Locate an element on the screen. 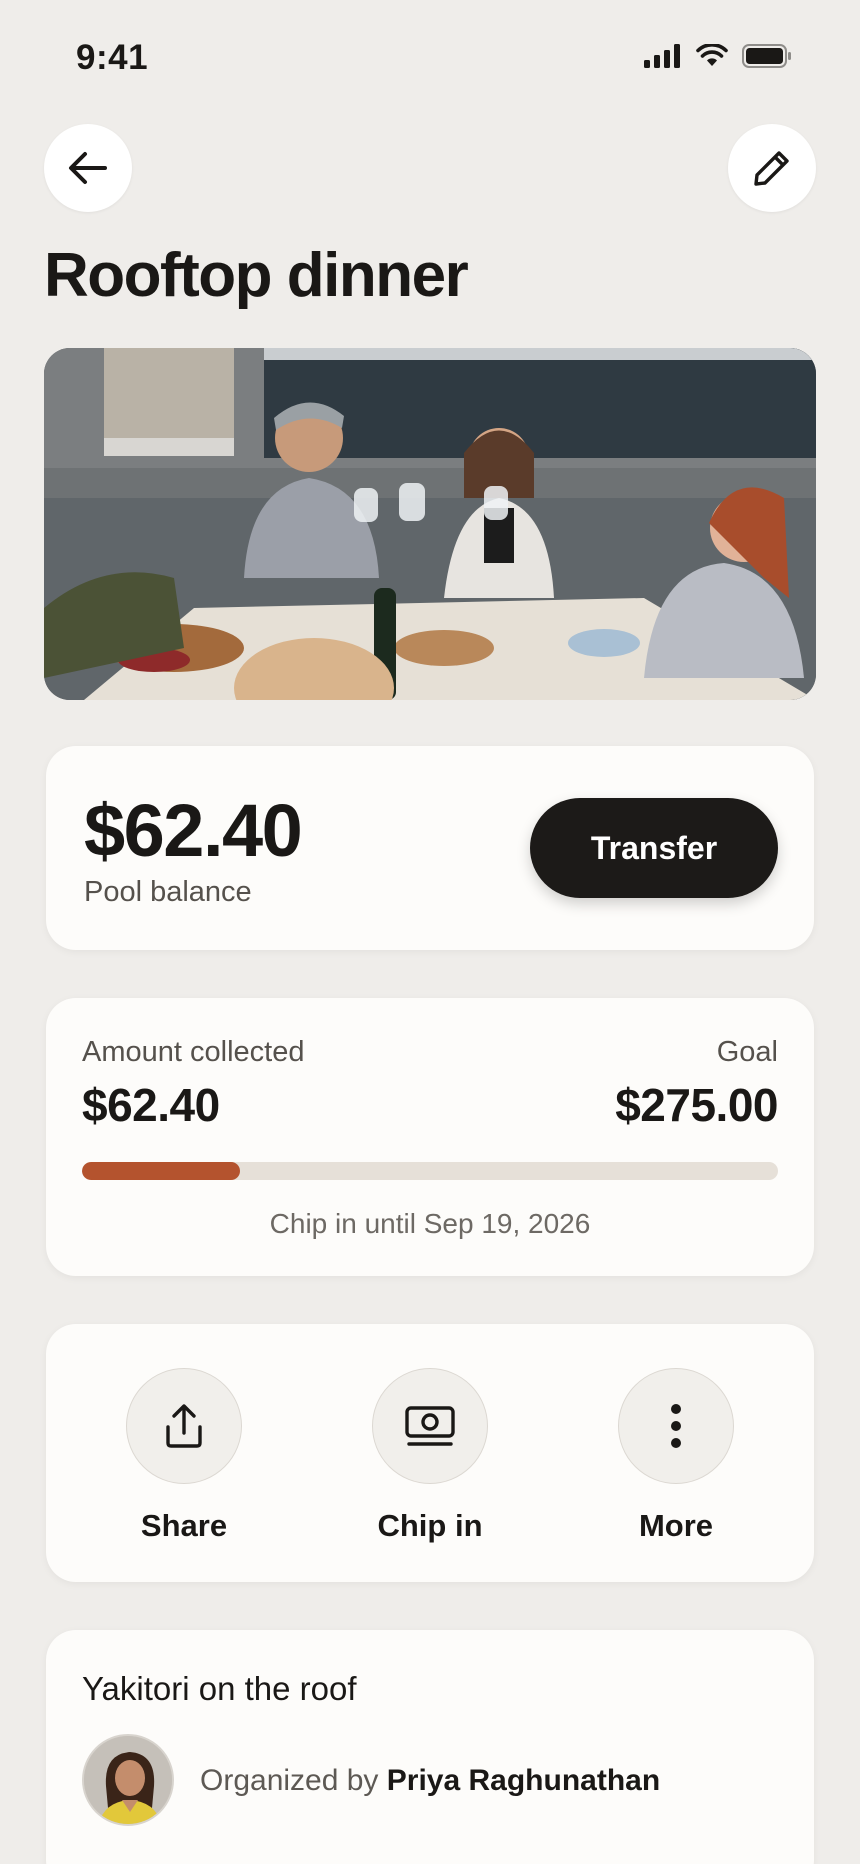 This screenshot has height=1864, width=860. organizer-name: Priya Raghunathan is located at coordinates (523, 1780).